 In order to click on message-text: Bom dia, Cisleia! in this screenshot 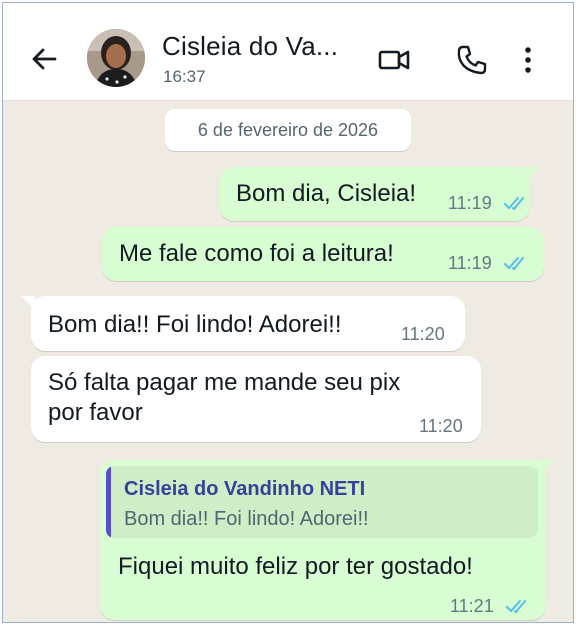, I will do `click(326, 193)`.